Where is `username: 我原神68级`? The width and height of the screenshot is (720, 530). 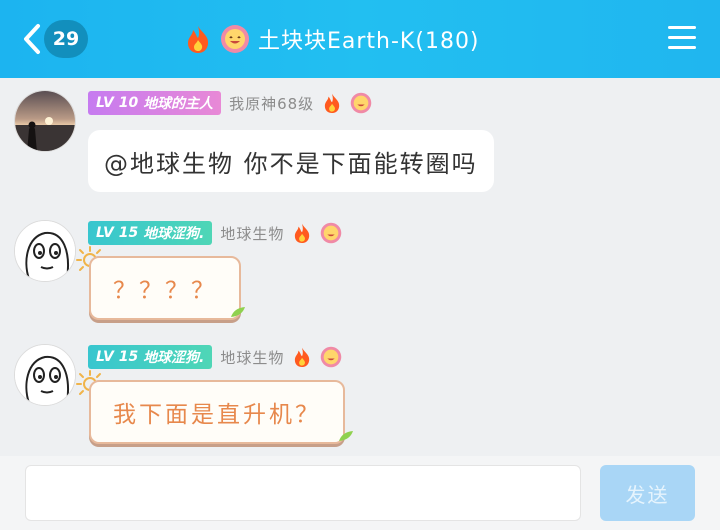
username: 我原神68级 is located at coordinates (271, 103).